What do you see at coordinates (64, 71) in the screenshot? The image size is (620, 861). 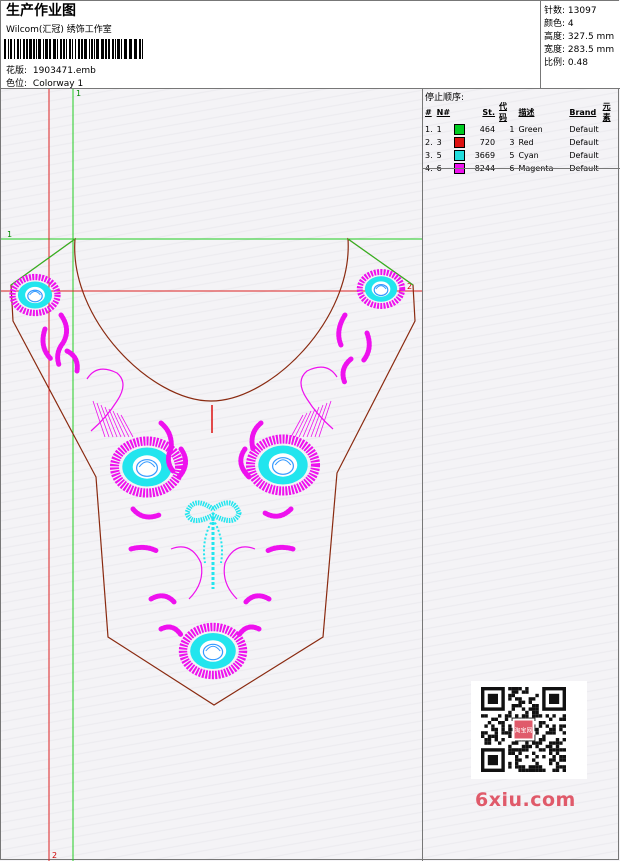 I see `design-file-value: 1903471.emb` at bounding box center [64, 71].